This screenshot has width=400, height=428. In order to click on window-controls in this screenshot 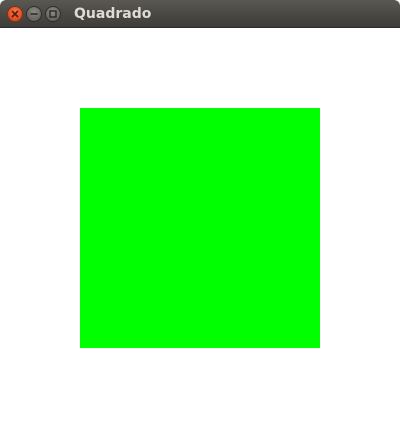, I will do `click(34, 14)`.